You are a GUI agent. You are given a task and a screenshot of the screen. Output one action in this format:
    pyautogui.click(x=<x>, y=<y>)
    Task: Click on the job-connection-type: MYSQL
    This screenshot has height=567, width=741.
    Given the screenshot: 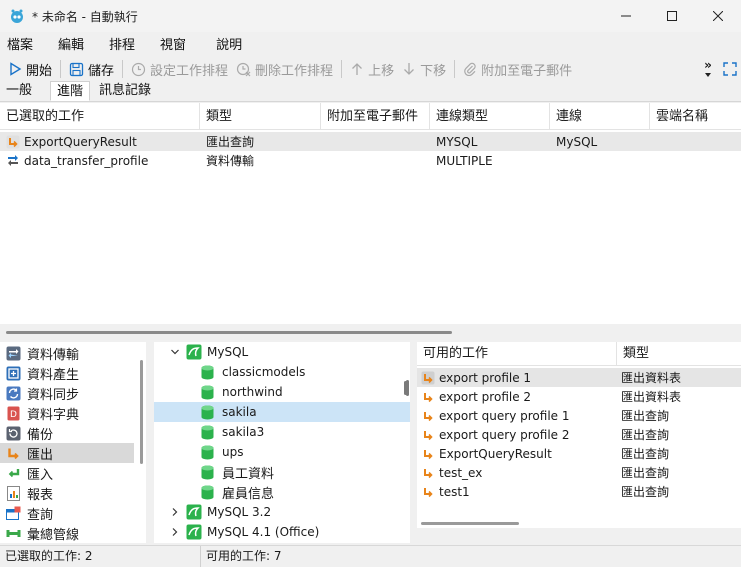 What is the action you would take?
    pyautogui.click(x=457, y=141)
    